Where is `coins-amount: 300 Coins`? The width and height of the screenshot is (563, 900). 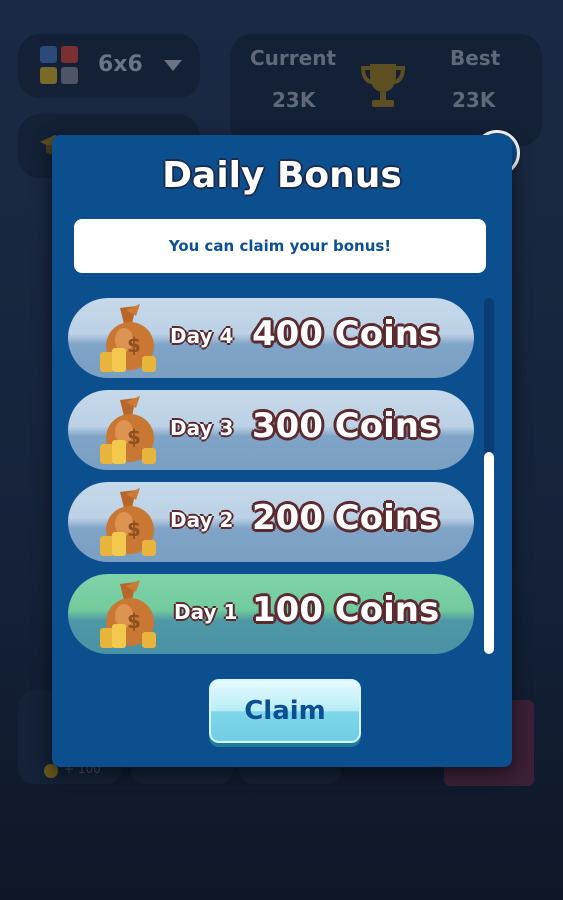
coins-amount: 300 Coins is located at coordinates (346, 426).